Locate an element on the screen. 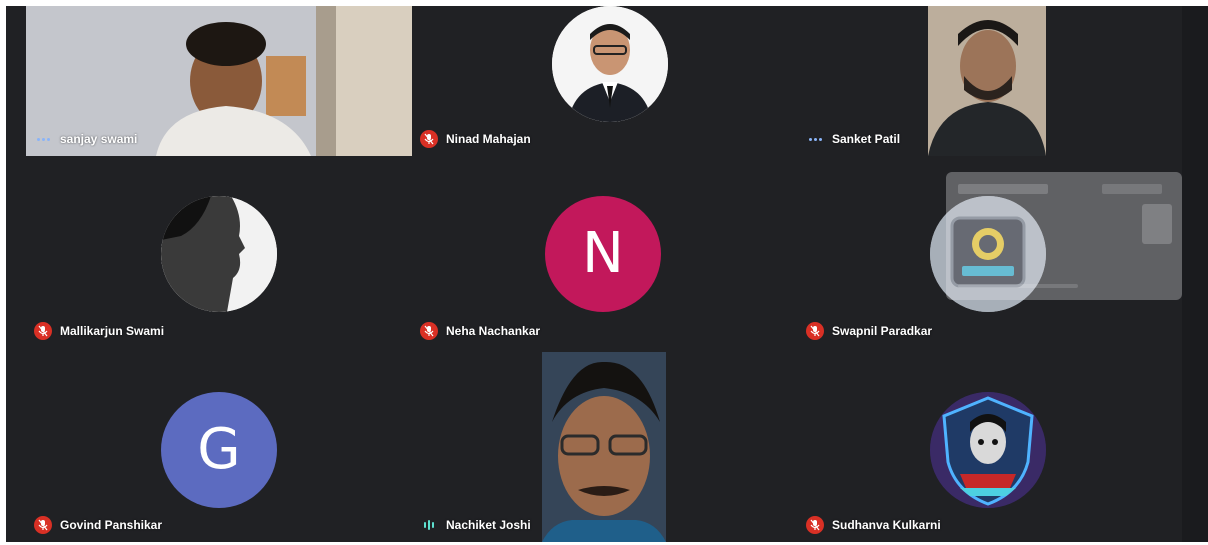 The image size is (1208, 545). participant-namebar: Sudhanva Kulkarni is located at coordinates (873, 525).